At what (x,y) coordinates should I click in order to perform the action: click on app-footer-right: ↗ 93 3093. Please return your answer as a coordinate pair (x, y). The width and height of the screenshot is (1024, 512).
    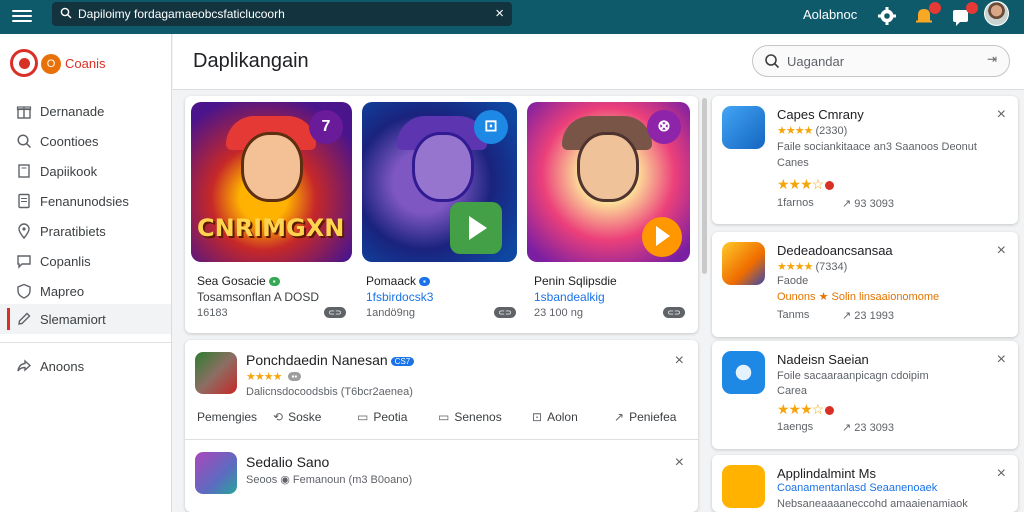
    Looking at the image, I should click on (868, 203).